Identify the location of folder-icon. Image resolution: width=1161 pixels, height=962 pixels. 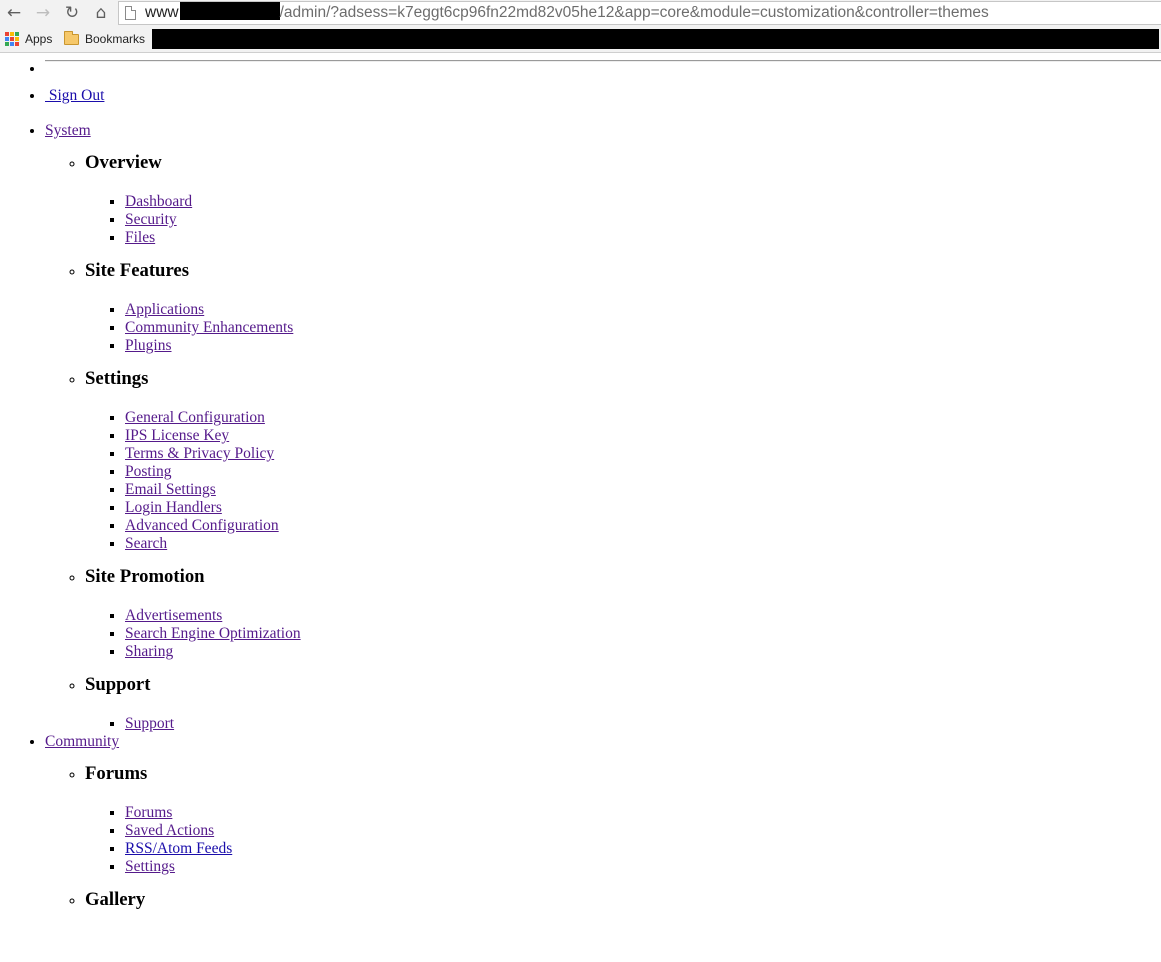
(71, 37).